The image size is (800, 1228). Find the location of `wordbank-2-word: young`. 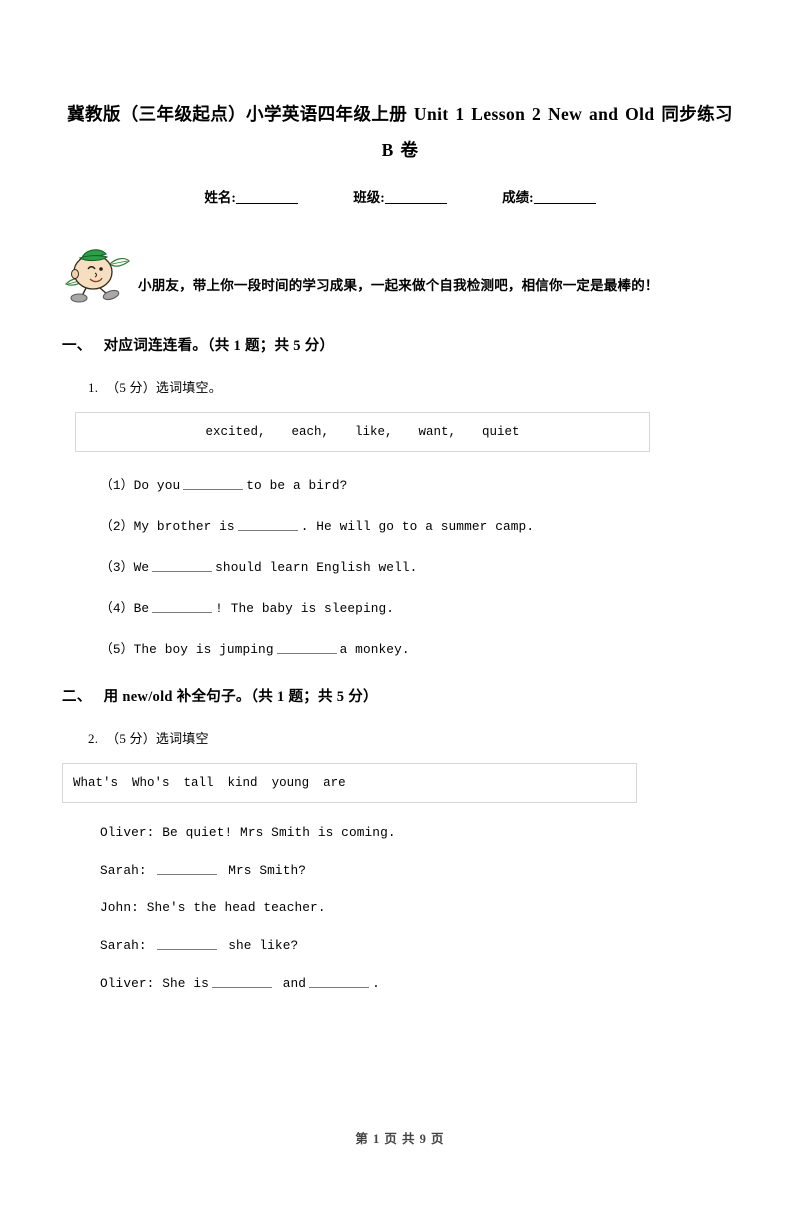

wordbank-2-word: young is located at coordinates (290, 783).